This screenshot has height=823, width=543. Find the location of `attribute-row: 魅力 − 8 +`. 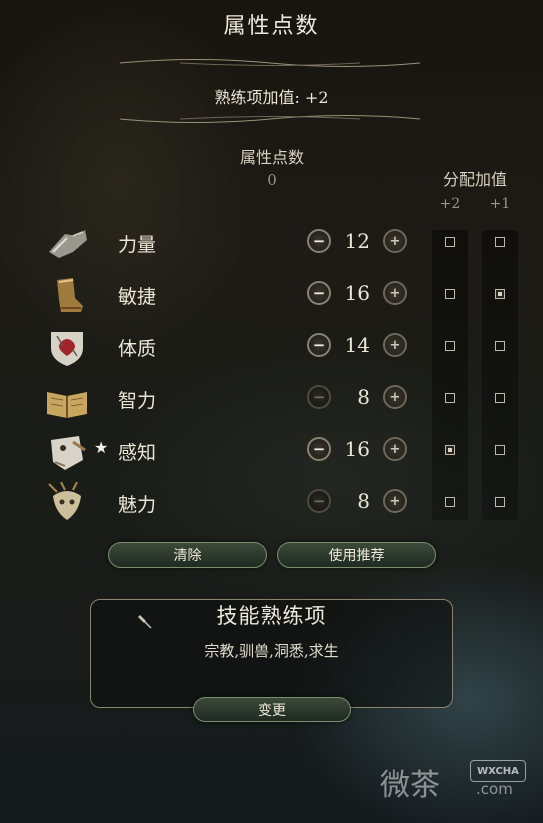

attribute-row: 魅力 − 8 + is located at coordinates (271, 504).